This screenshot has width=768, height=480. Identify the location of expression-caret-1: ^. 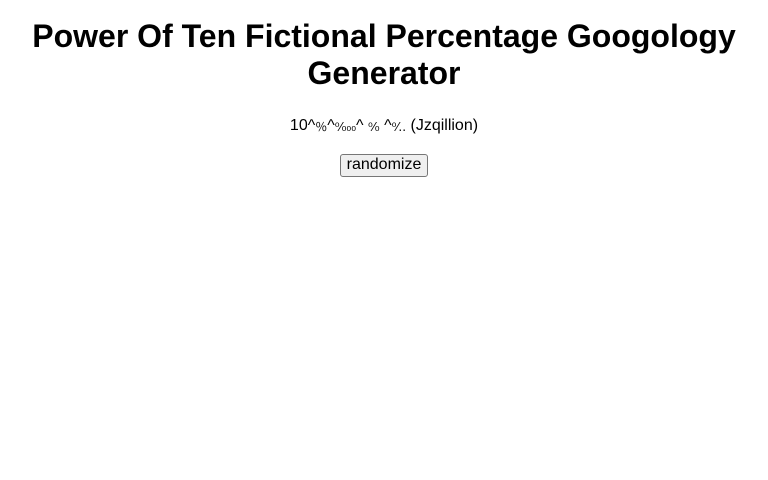
(331, 125).